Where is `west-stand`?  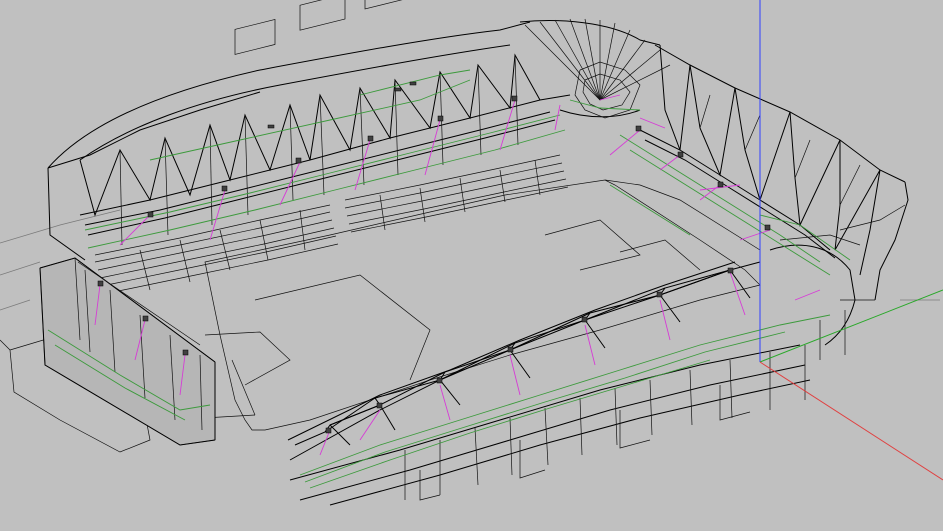
west-stand is located at coordinates (127, 351).